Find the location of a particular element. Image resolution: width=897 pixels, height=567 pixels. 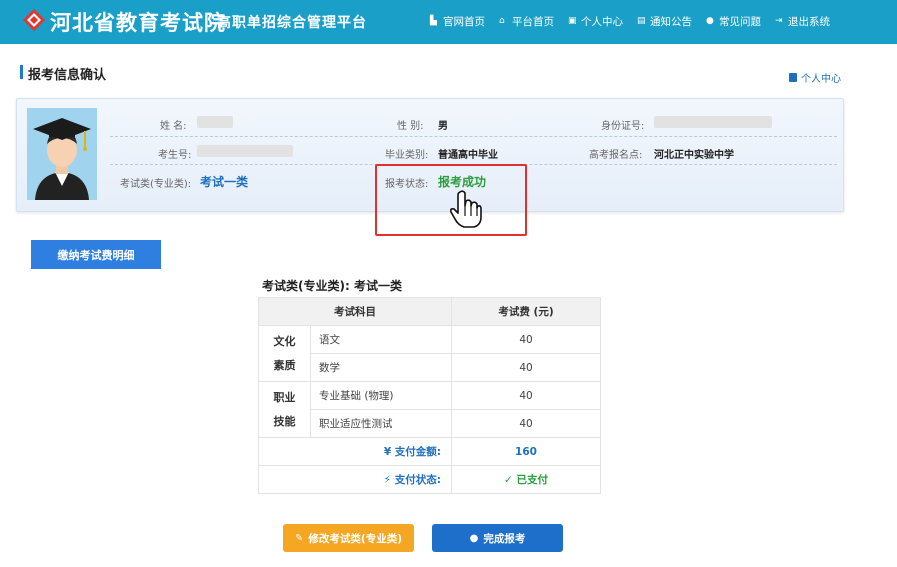

pay-status-label: ⚡ 支付状态: is located at coordinates (355, 479).